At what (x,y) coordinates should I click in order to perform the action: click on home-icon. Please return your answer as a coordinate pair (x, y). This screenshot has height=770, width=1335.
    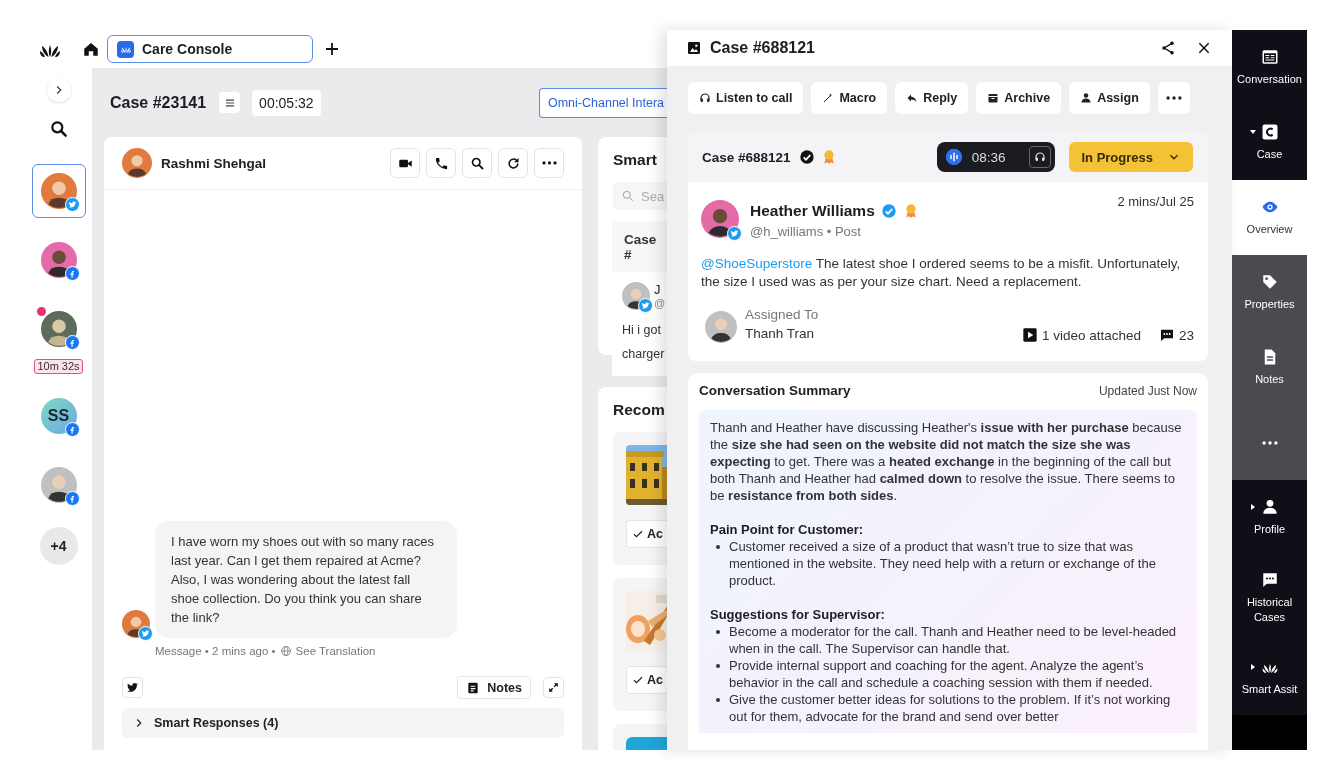
    Looking at the image, I should click on (91, 49).